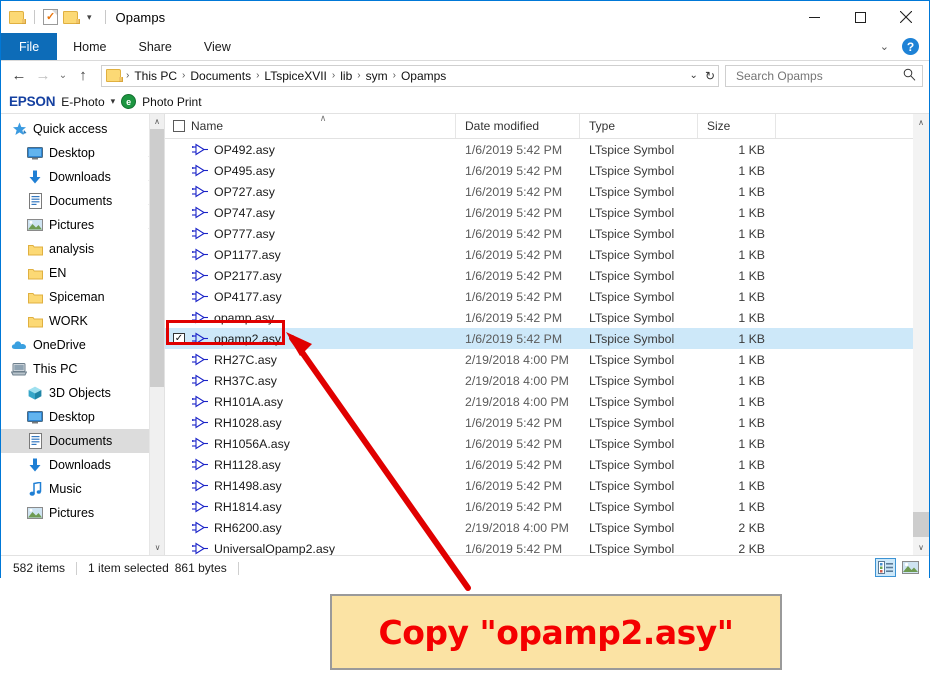 The width and height of the screenshot is (930, 675). I want to click on search-box, so click(824, 75).